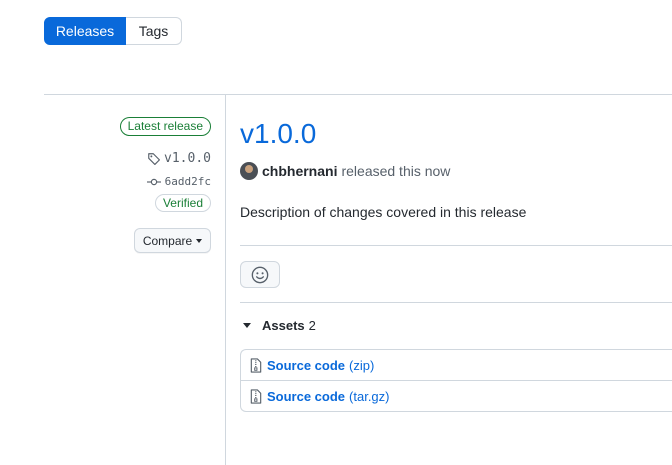 This screenshot has width=672, height=465. I want to click on tag-link: v1.0.0, so click(179, 158).